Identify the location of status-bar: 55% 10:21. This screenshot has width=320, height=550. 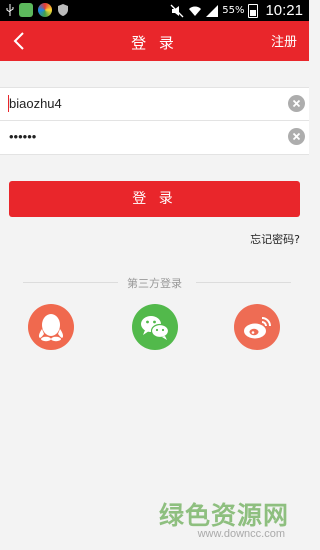
(154, 10).